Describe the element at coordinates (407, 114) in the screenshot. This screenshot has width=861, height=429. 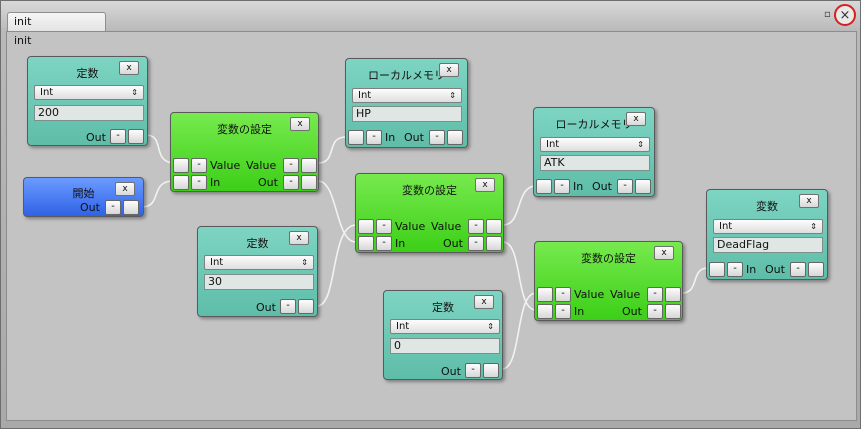
I see `variable-name-field: HP` at that location.